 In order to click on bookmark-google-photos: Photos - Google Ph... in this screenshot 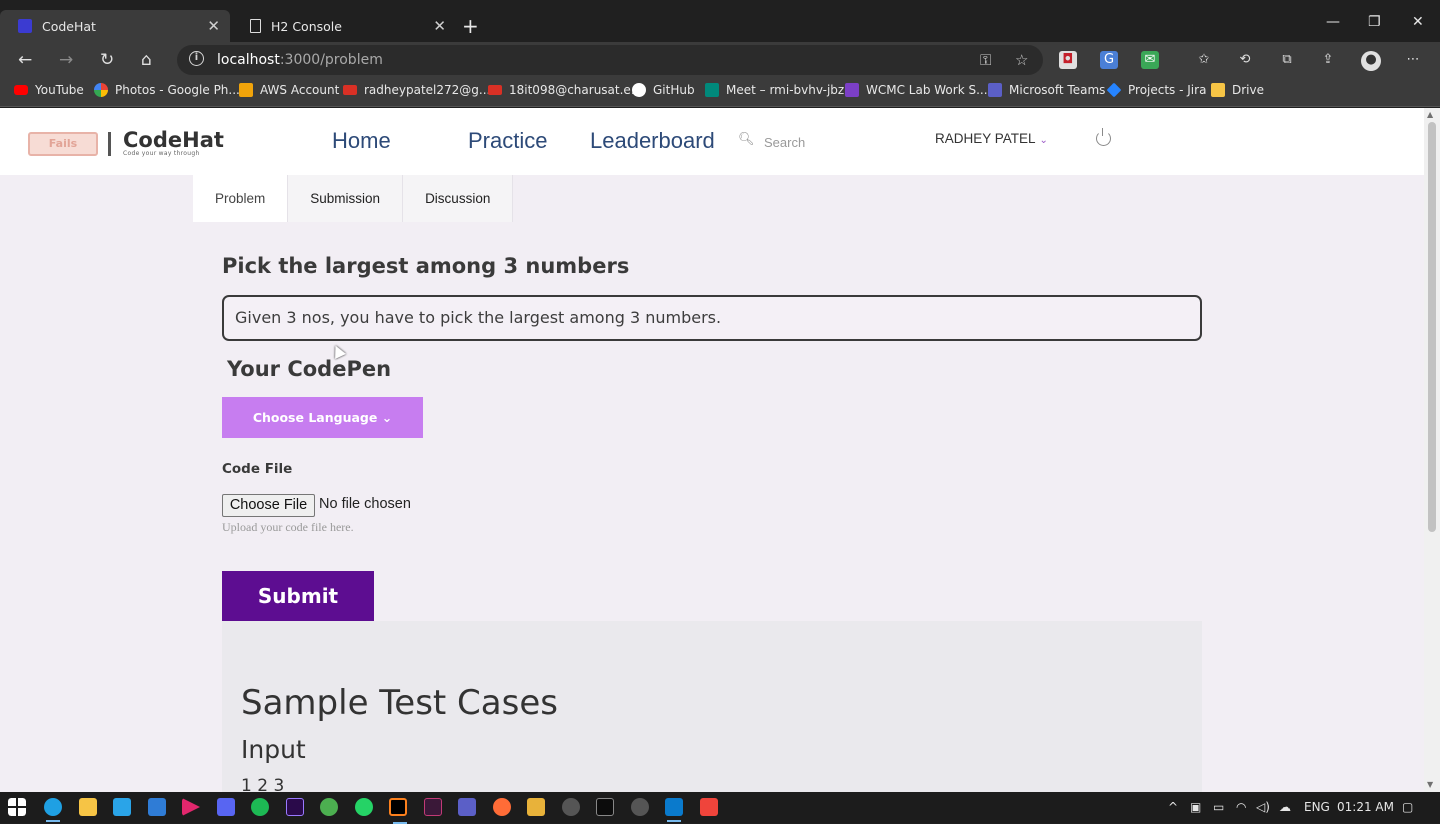, I will do `click(167, 90)`.